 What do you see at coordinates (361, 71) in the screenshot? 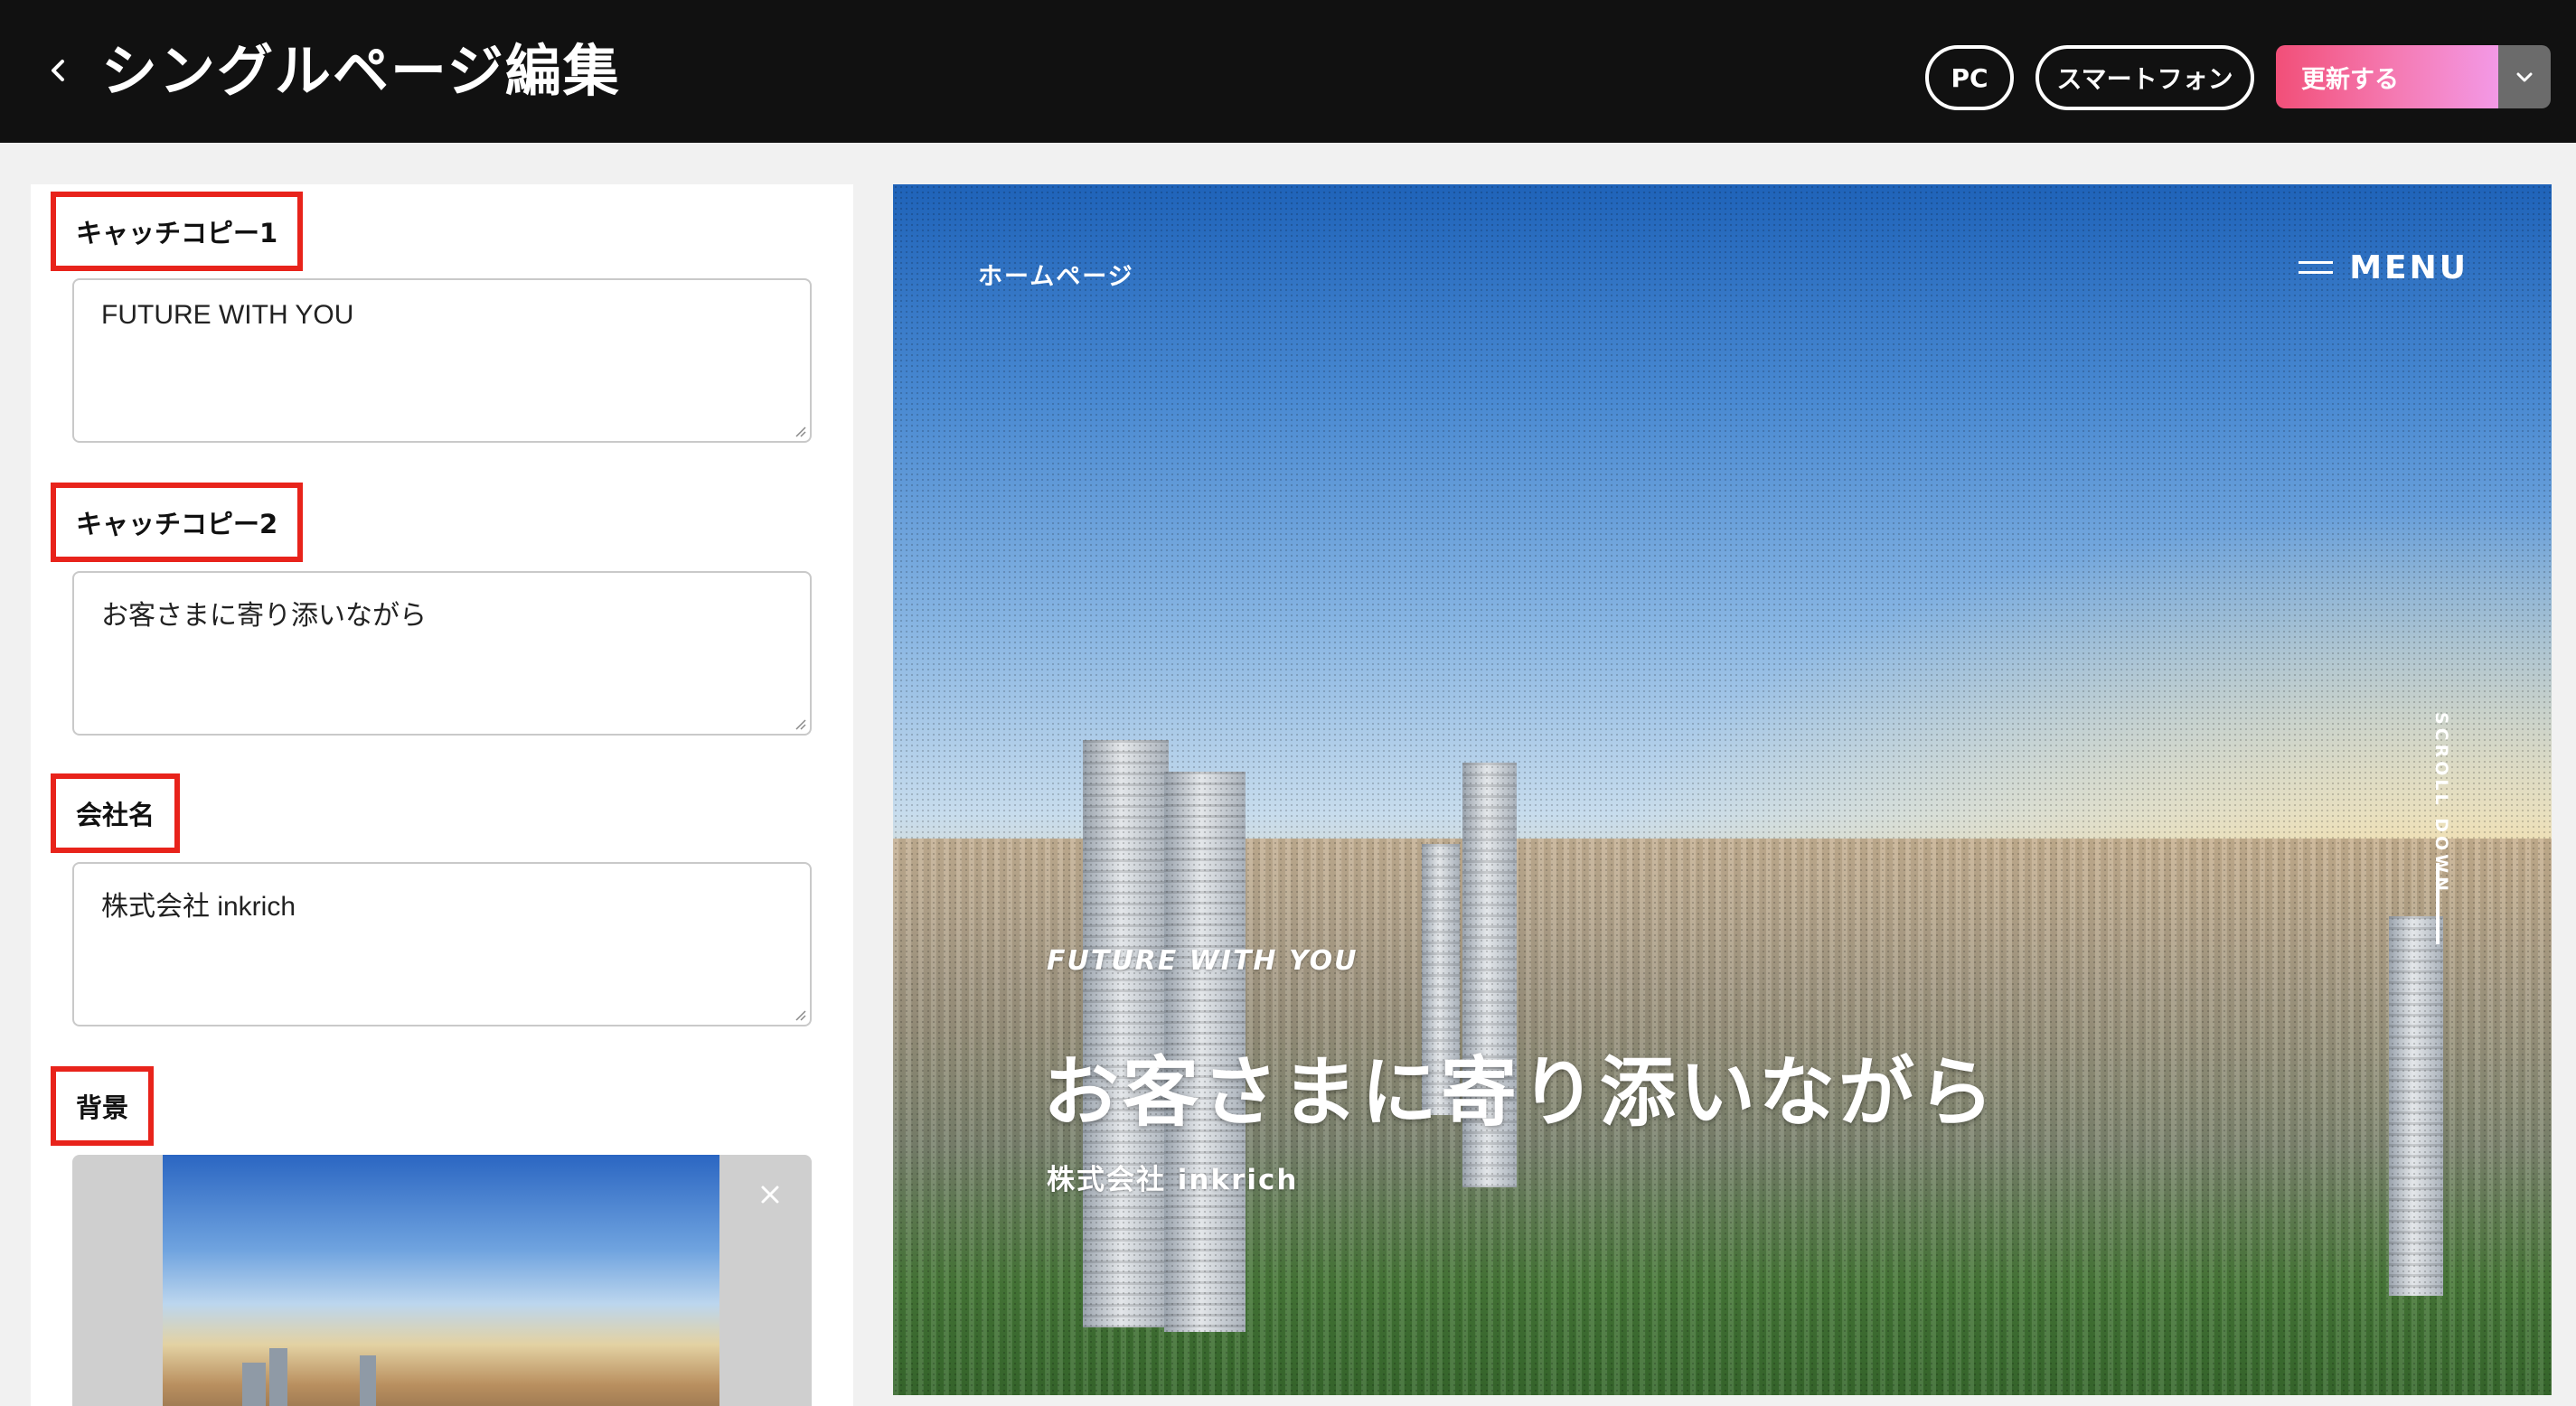
I see `page-title: シングルページ編集` at bounding box center [361, 71].